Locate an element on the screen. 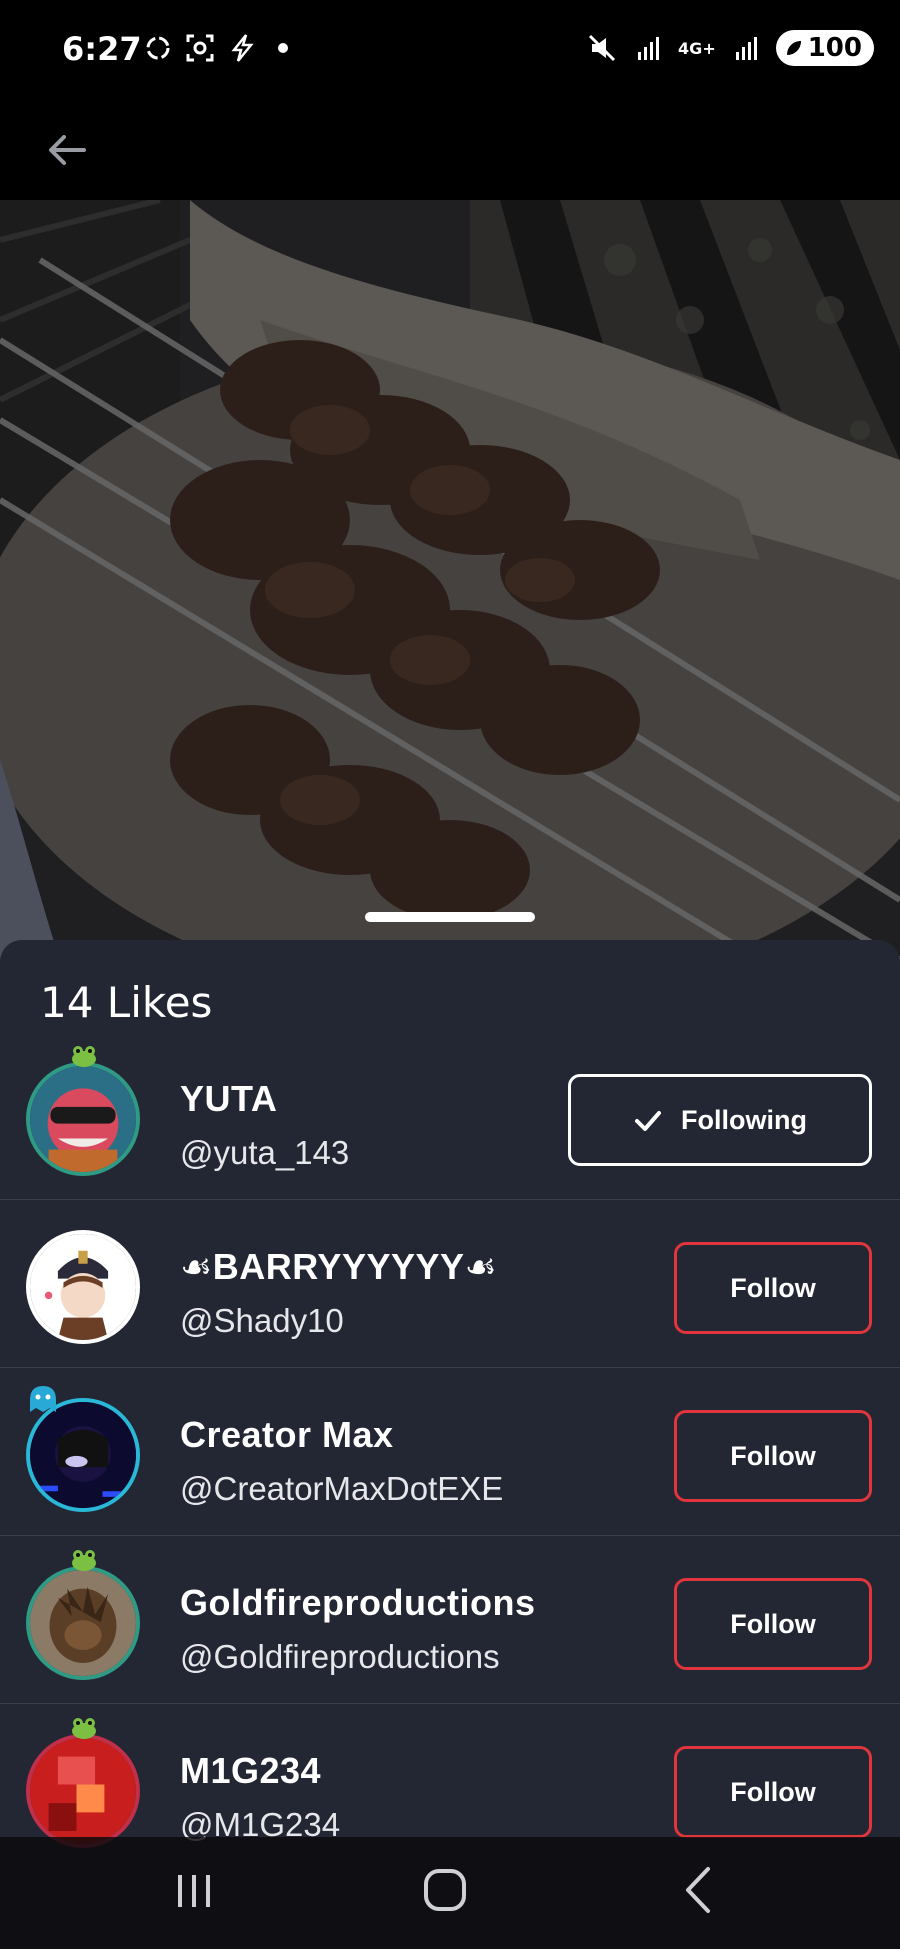 The image size is (900, 1949). status-icons-left is located at coordinates (215, 48).